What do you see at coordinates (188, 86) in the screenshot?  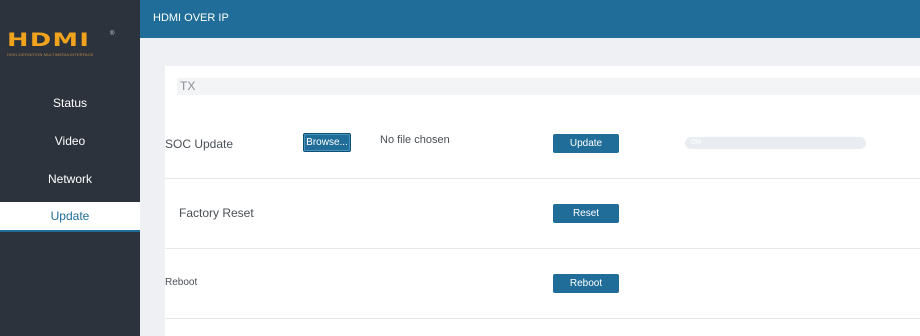 I see `section-title: TX` at bounding box center [188, 86].